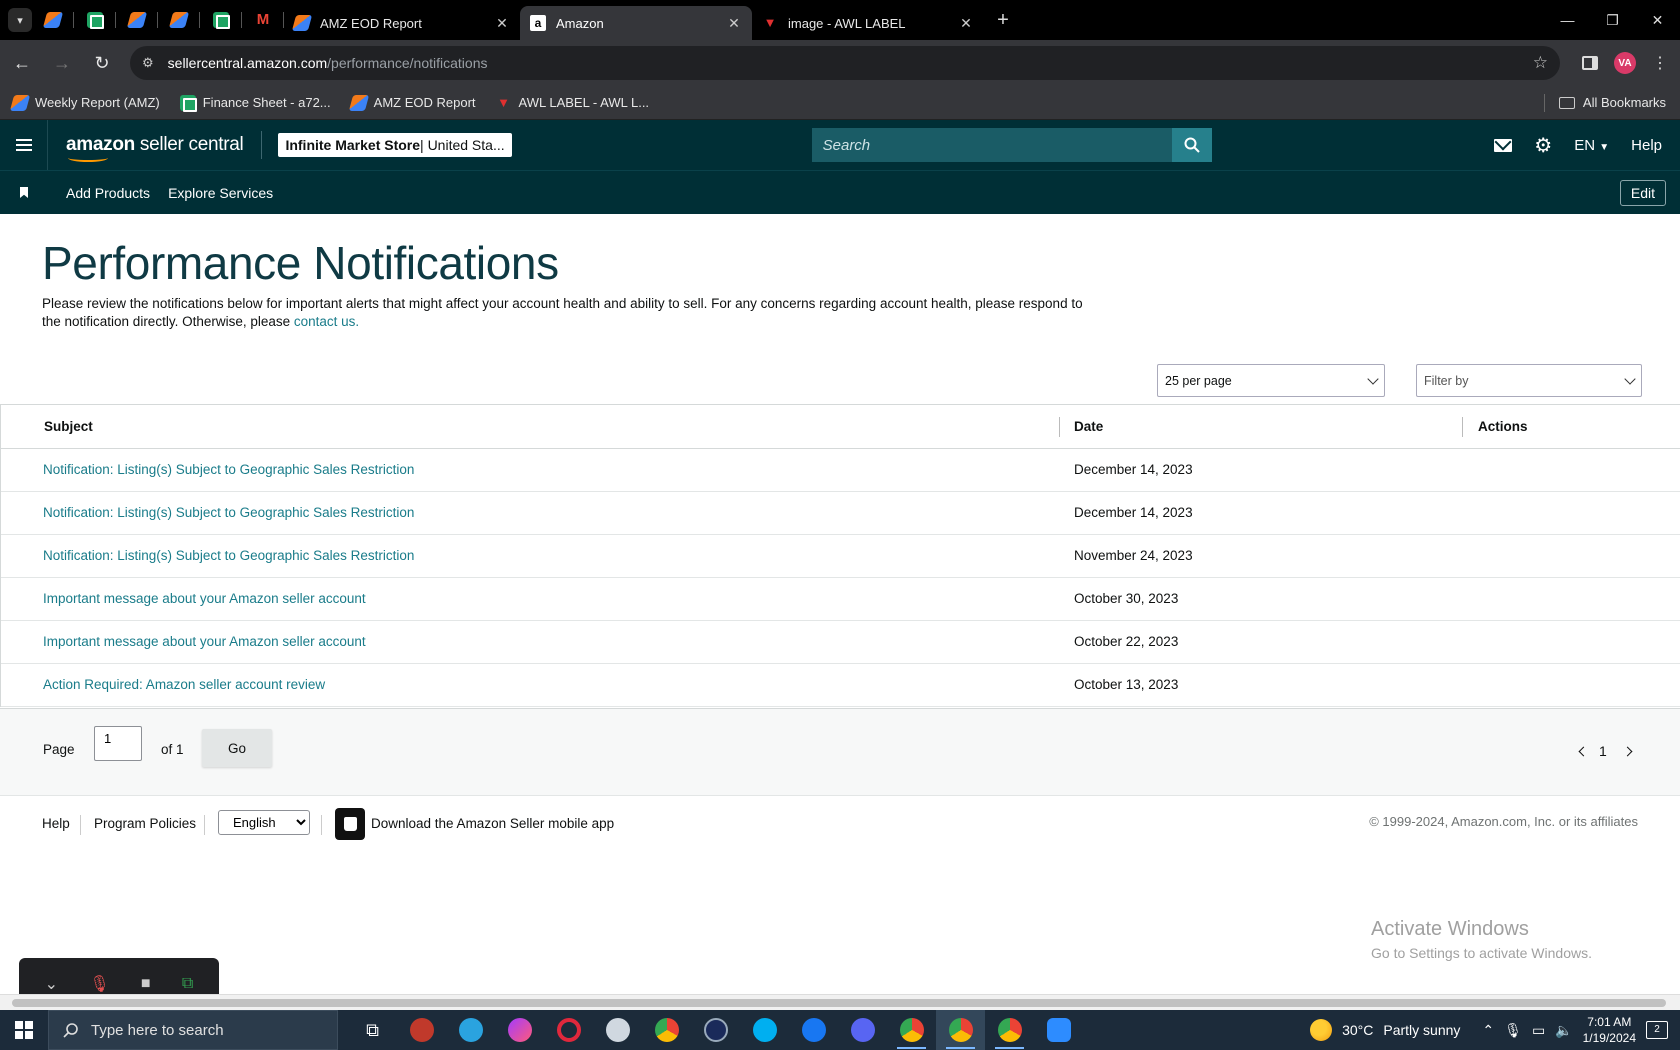 Image resolution: width=1680 pixels, height=1050 pixels. What do you see at coordinates (813, 1030) in the screenshot?
I see `facebook-icon` at bounding box center [813, 1030].